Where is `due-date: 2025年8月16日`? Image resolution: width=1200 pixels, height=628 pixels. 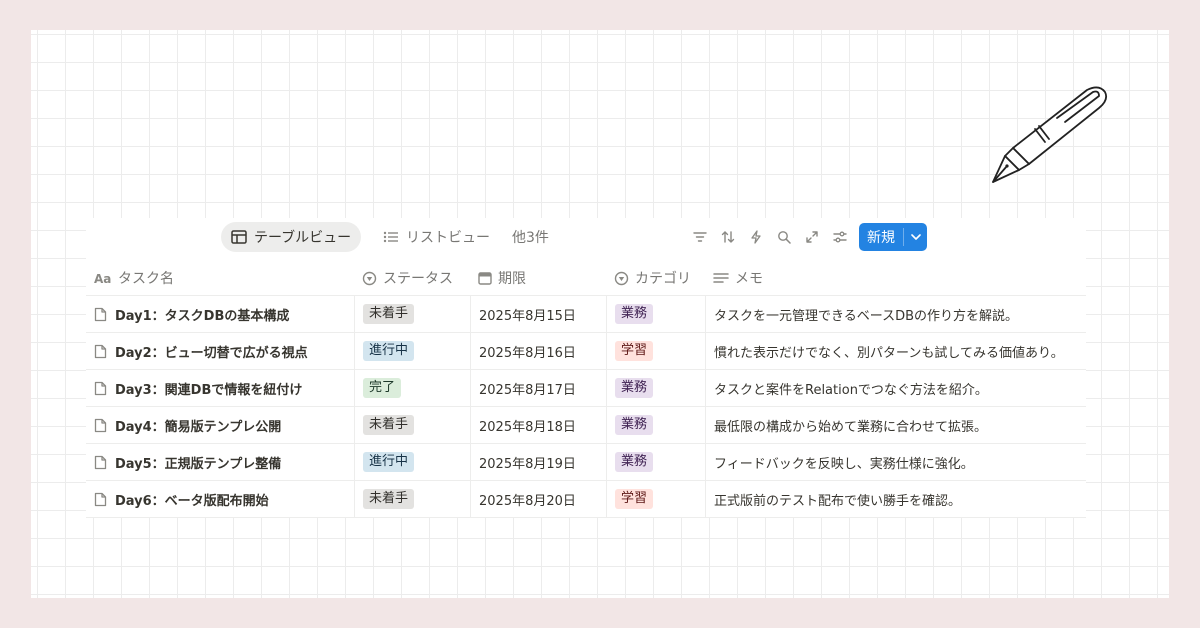
due-date: 2025年8月16日 is located at coordinates (527, 353).